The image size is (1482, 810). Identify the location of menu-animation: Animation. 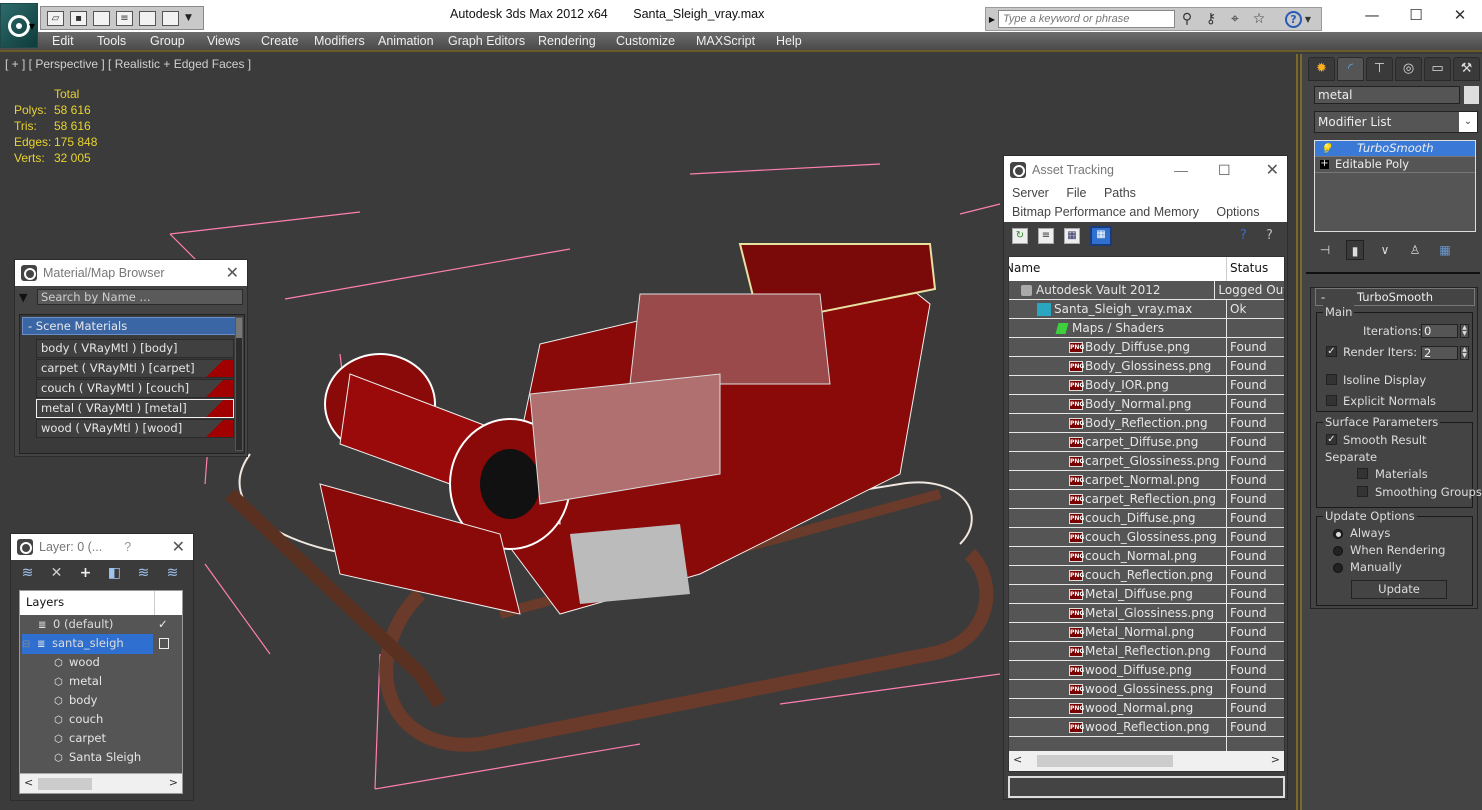
(406, 41).